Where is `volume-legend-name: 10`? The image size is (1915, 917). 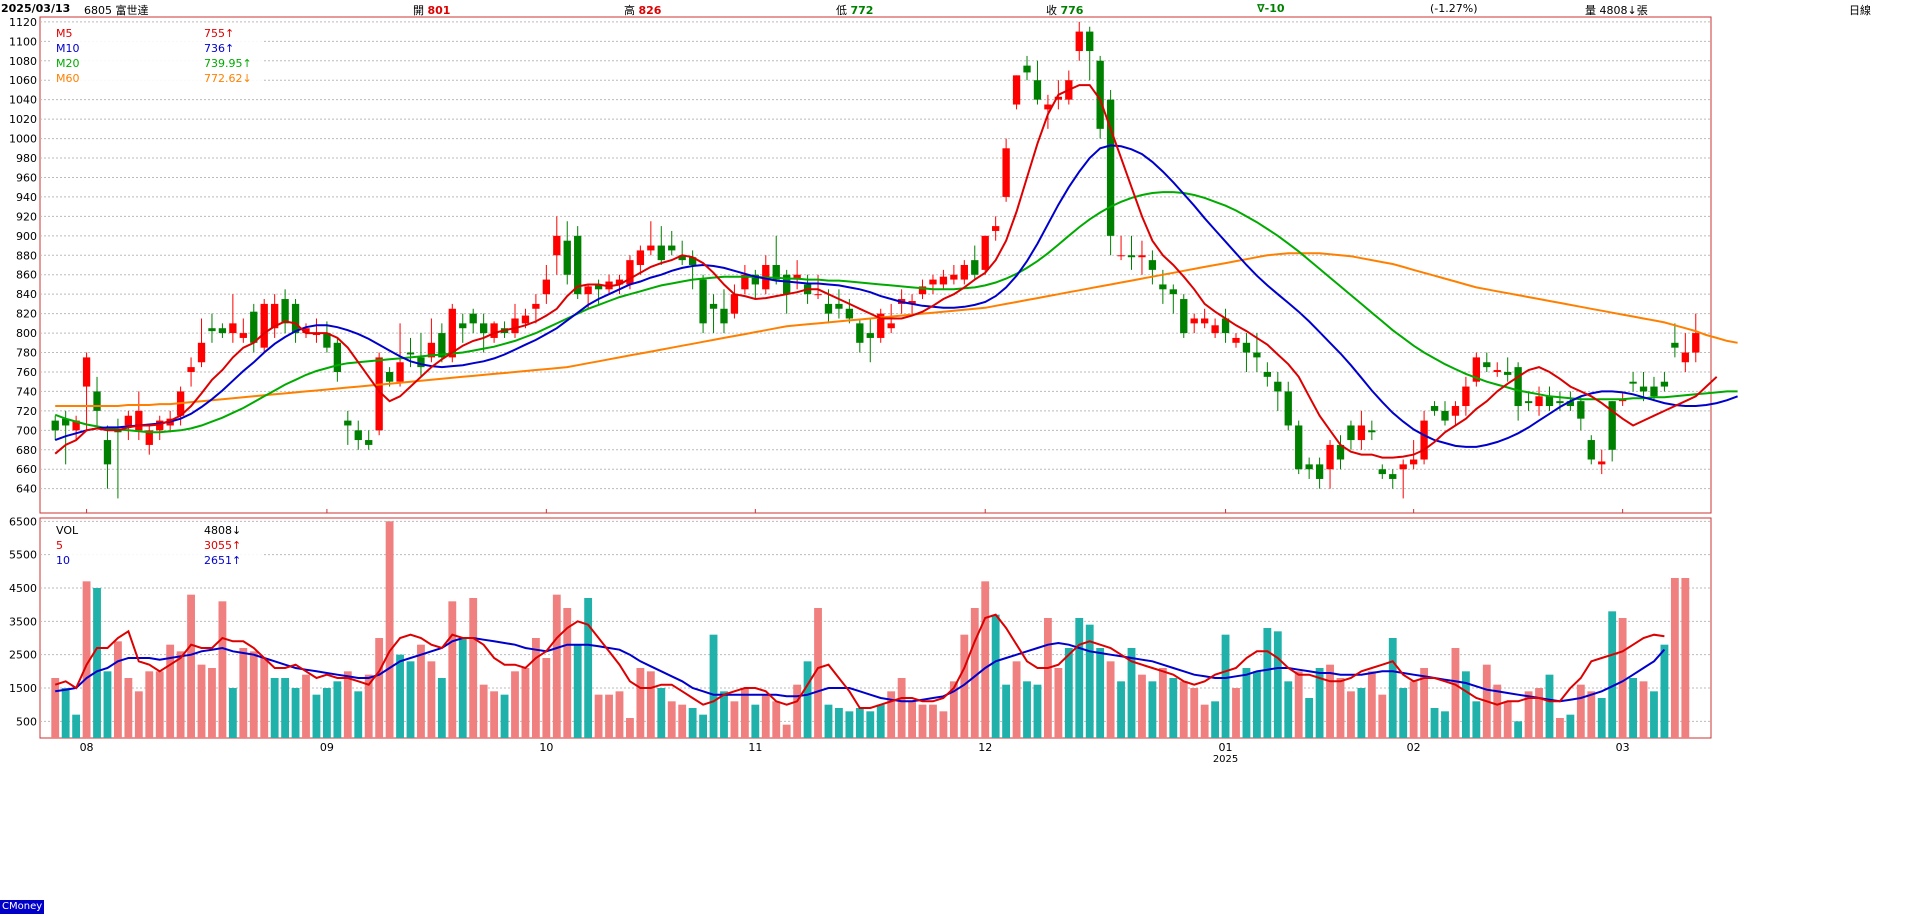 volume-legend-name: 10 is located at coordinates (63, 560).